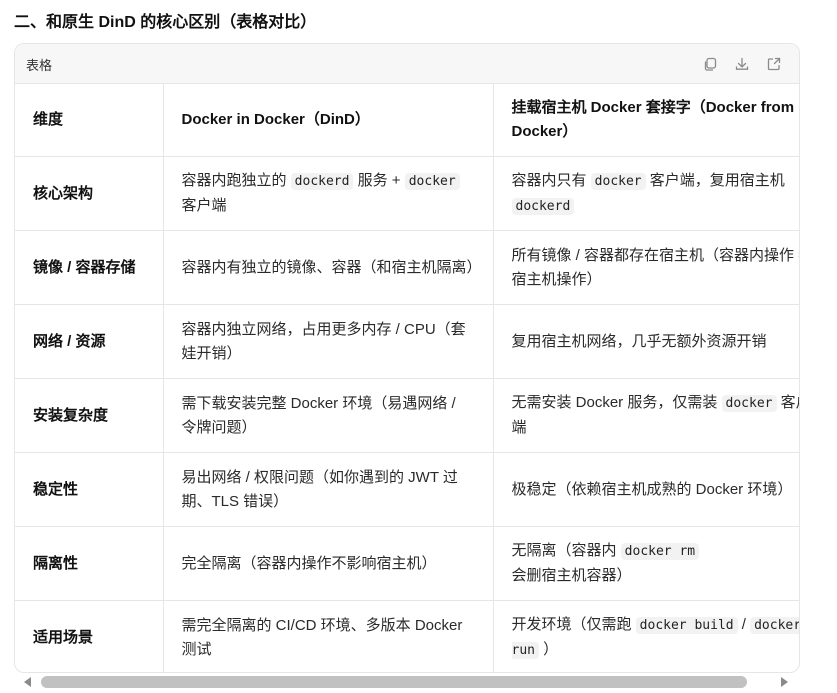 This screenshot has width=837, height=693. I want to click on scroll-left-arrow-icon, so click(27, 682).